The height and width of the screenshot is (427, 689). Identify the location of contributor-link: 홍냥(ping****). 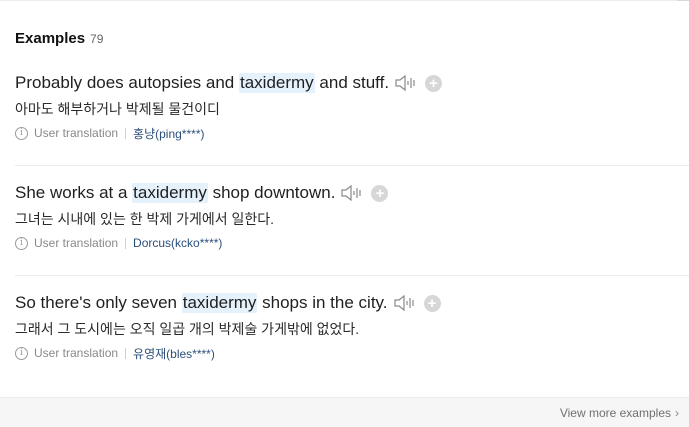
(168, 133).